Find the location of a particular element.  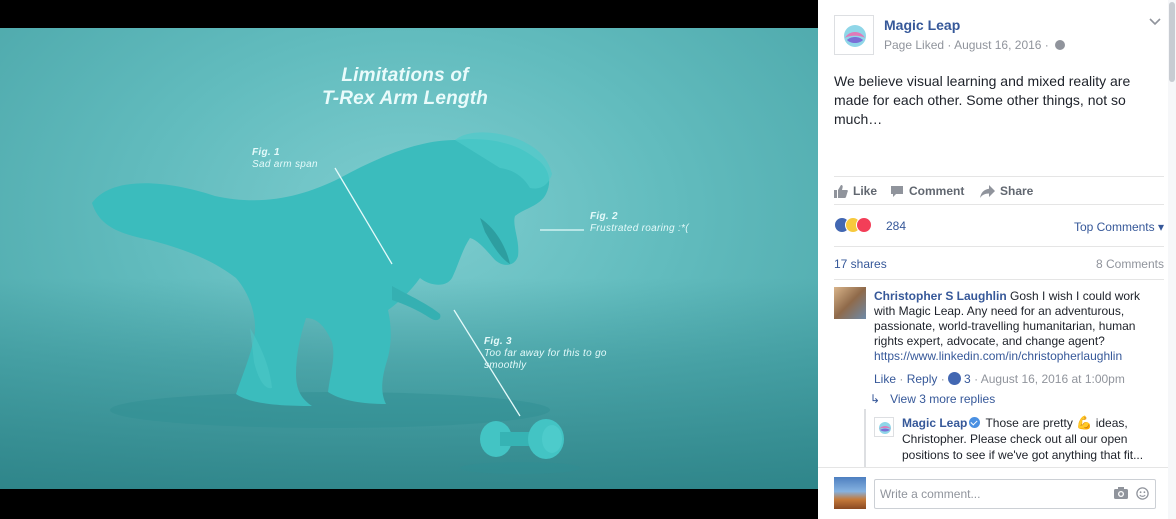

thumbs-up-icon is located at coordinates (841, 191).